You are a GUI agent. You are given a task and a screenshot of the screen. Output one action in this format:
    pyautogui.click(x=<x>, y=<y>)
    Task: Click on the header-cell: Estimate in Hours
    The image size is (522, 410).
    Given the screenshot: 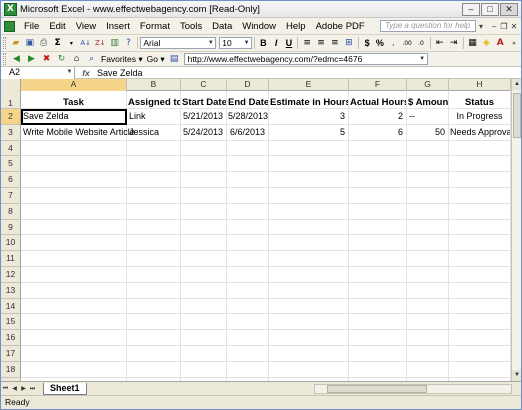 What is the action you would take?
    pyautogui.click(x=309, y=100)
    